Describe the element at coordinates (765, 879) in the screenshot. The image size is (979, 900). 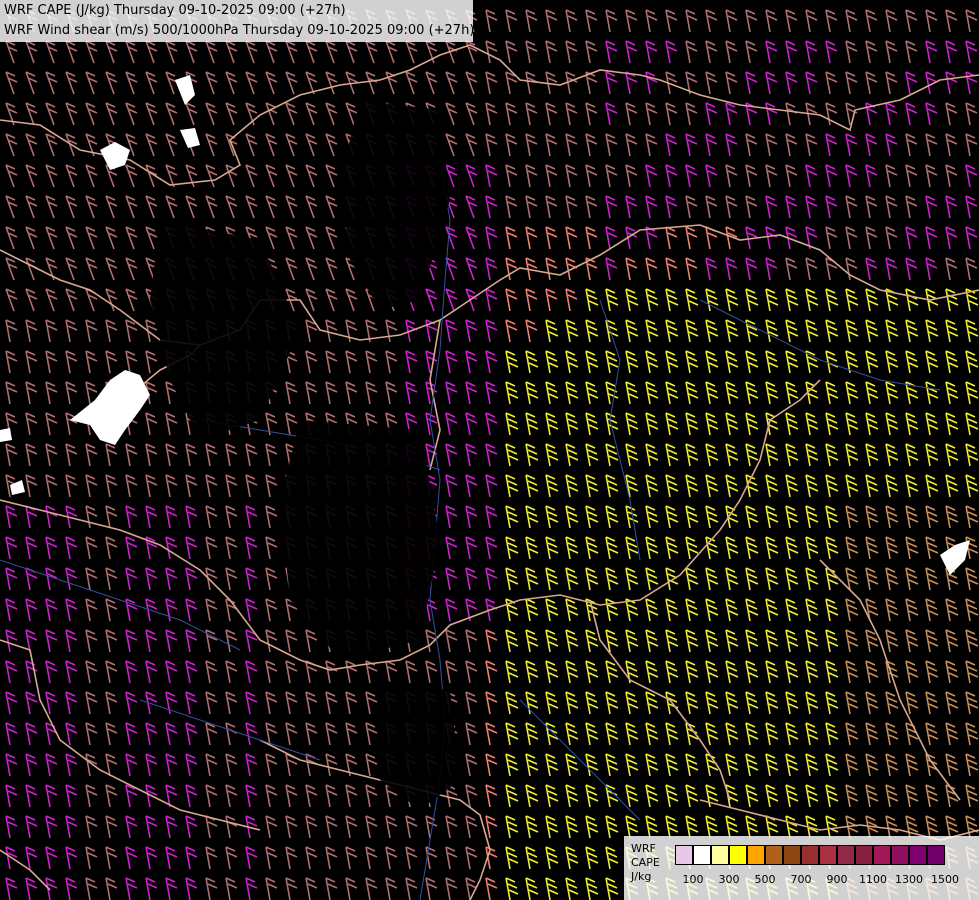
I see `legend-tick-label: 500` at that location.